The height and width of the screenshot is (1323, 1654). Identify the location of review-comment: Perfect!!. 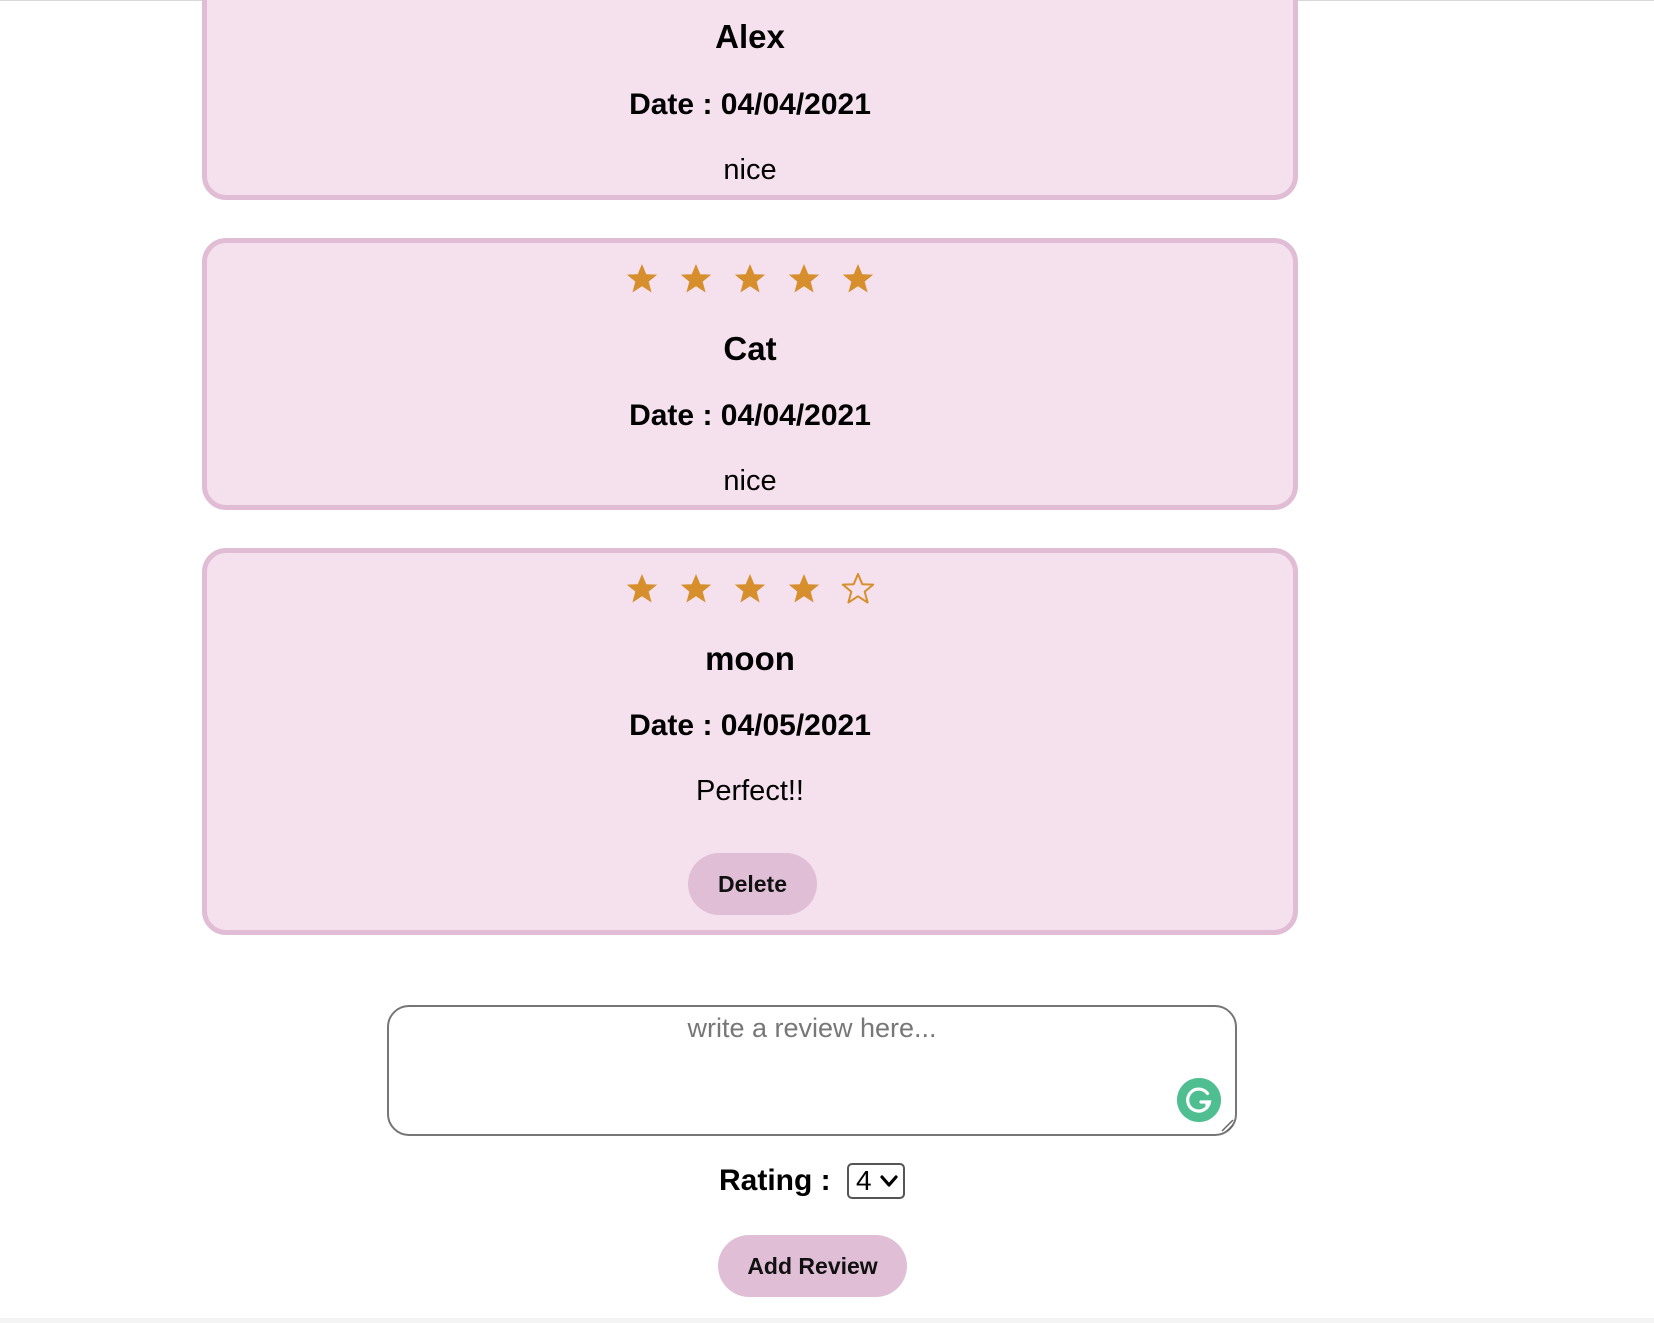
(750, 791).